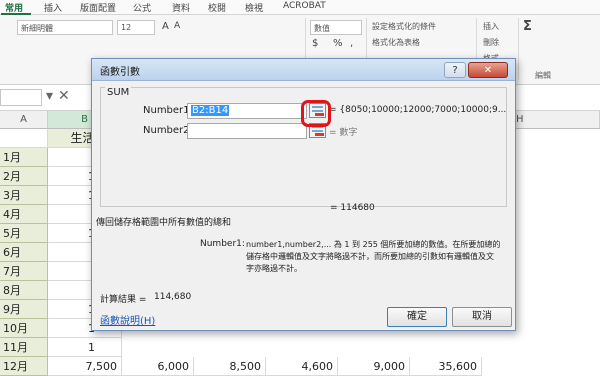 This screenshot has width=600, height=376. I want to click on number1-label: Number1, so click(166, 110).